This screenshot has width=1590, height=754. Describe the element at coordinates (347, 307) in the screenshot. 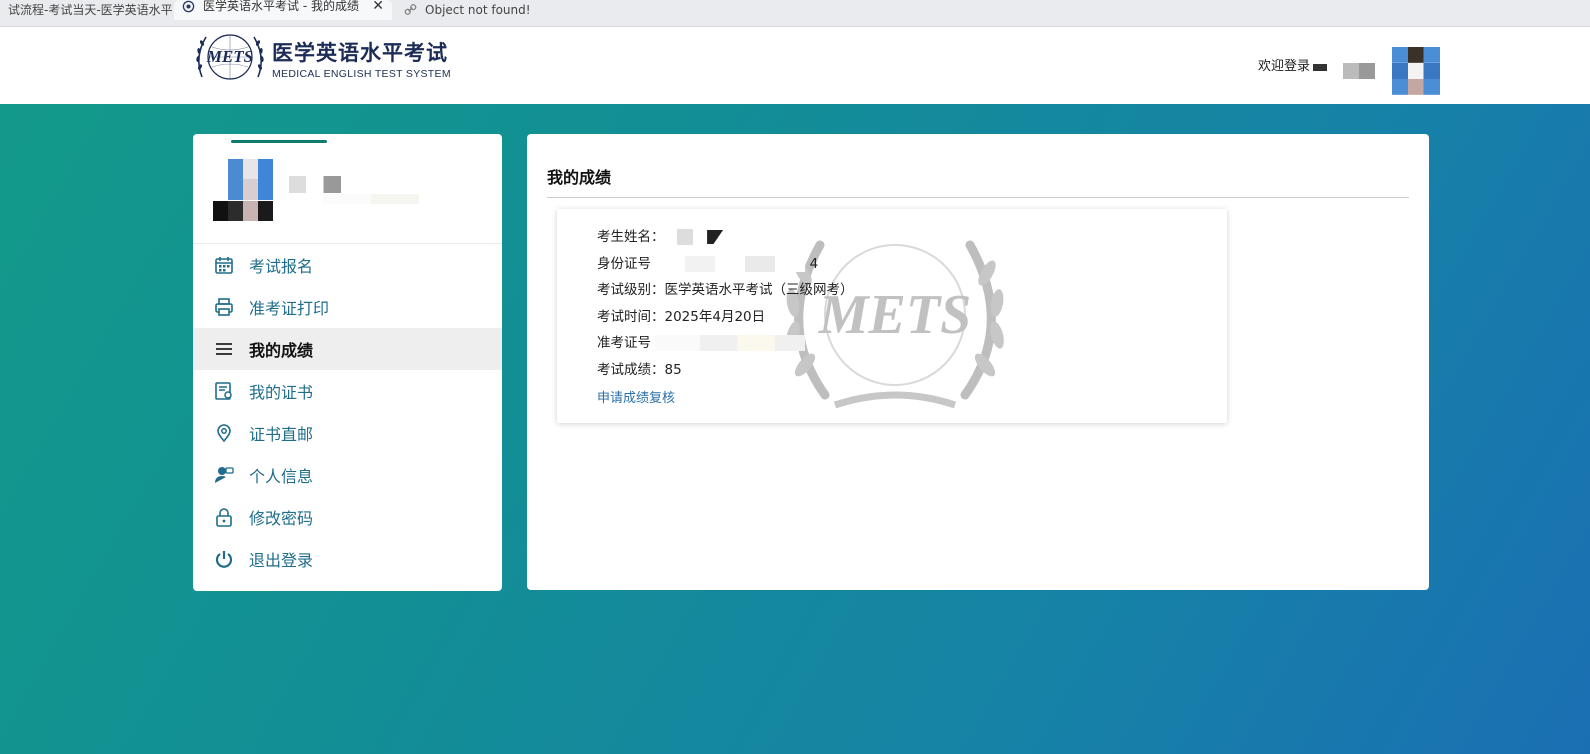

I see `sidebar-item-admission-ticket-print: 准考证打印` at that location.